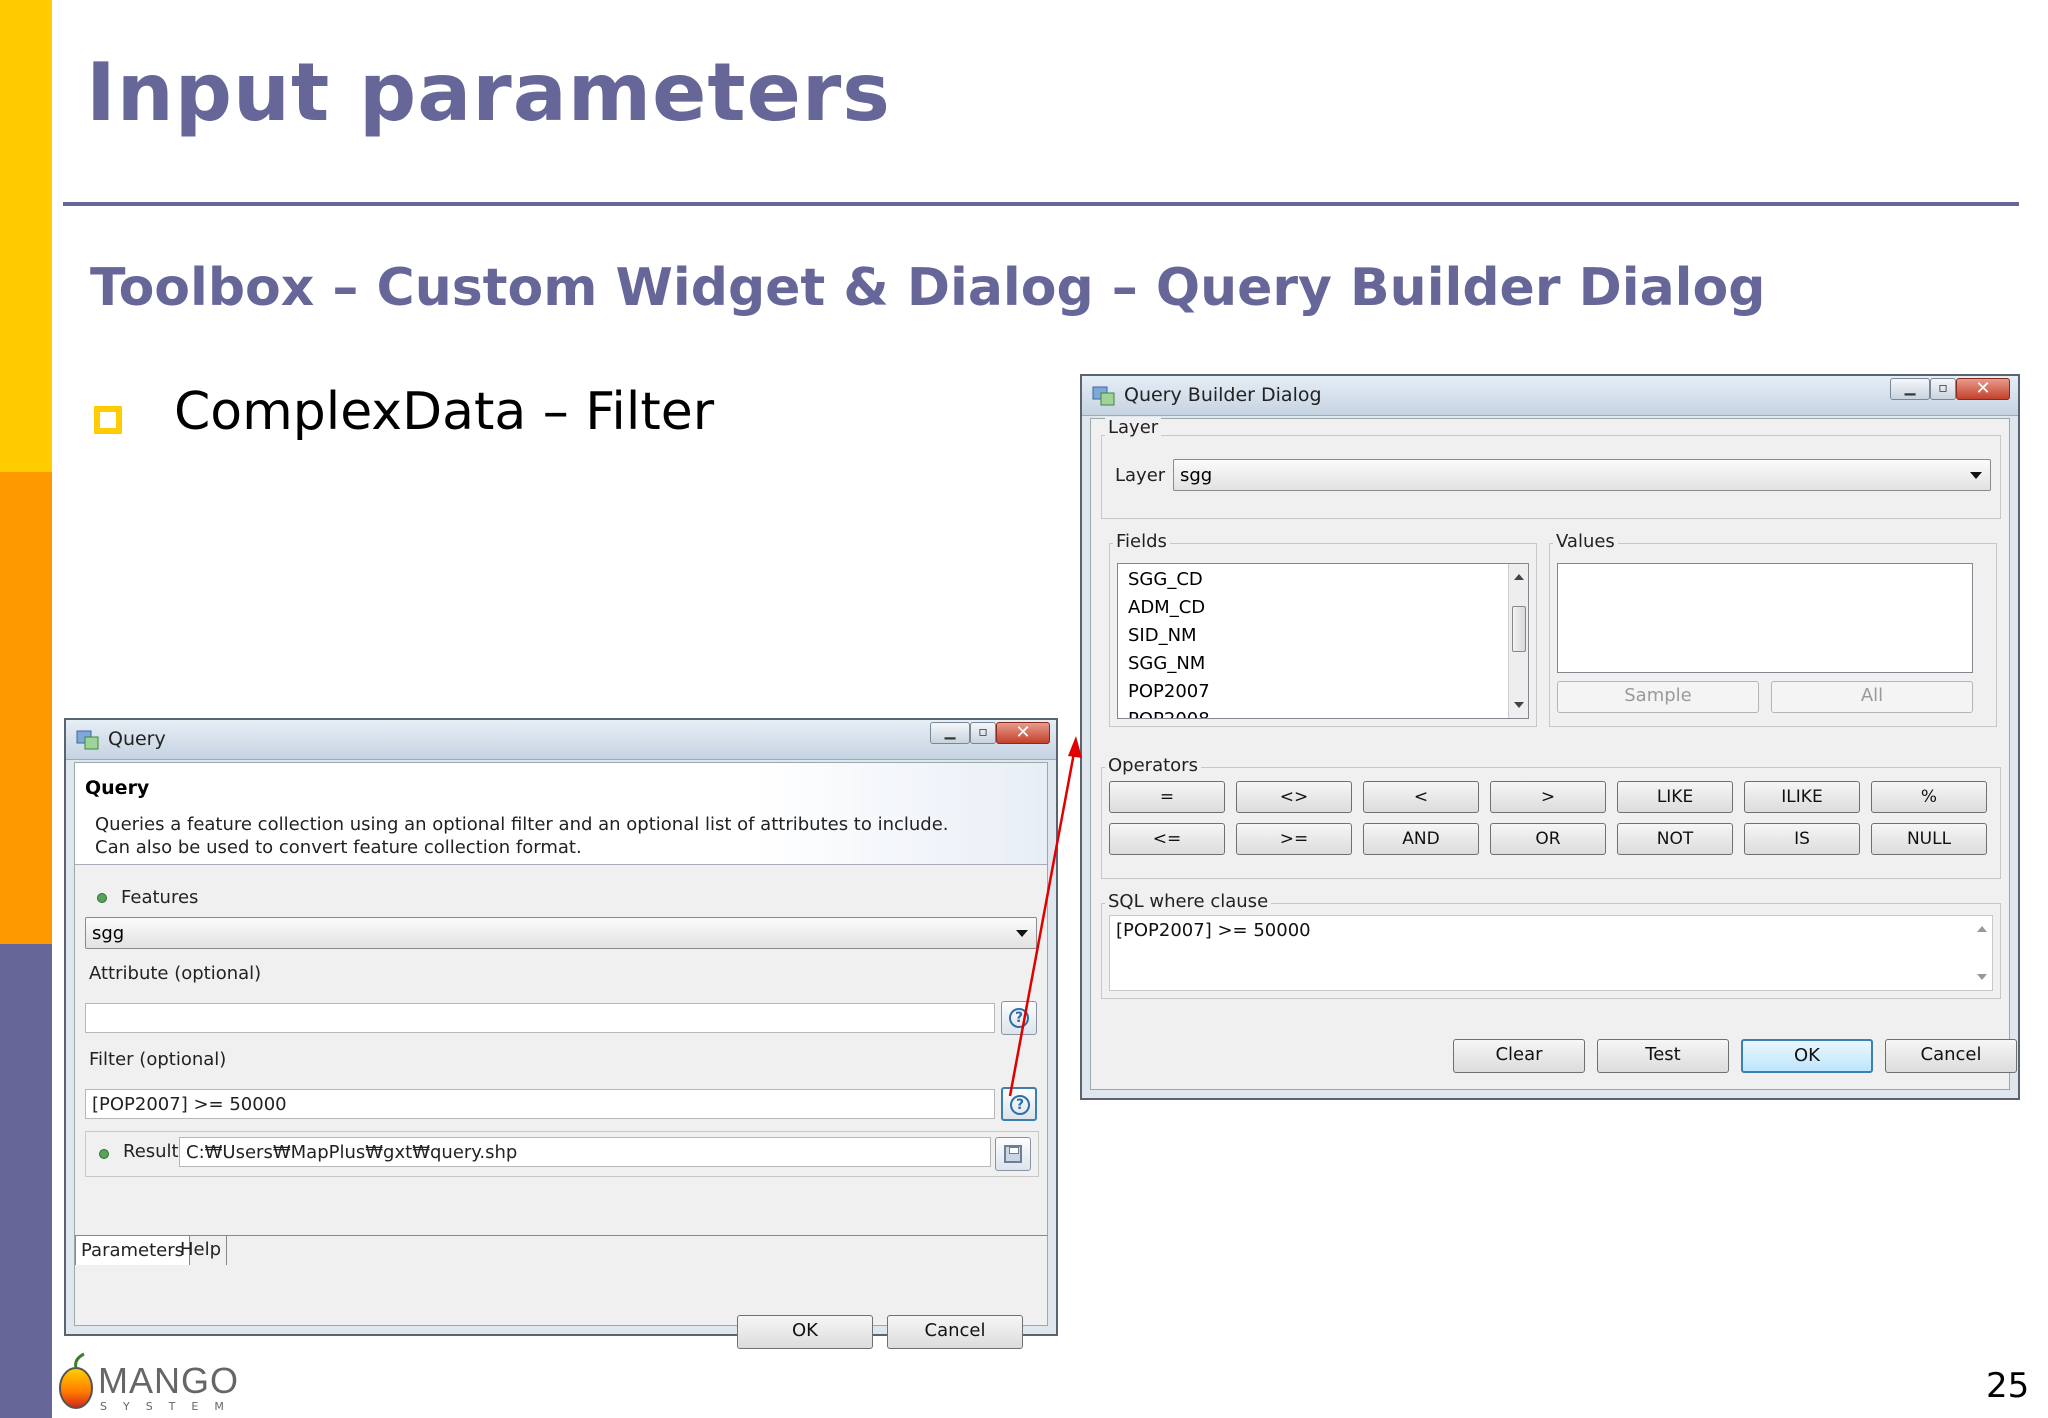 The height and width of the screenshot is (1418, 2048). What do you see at coordinates (1548, 839) in the screenshot?
I see `operator-button: OR` at bounding box center [1548, 839].